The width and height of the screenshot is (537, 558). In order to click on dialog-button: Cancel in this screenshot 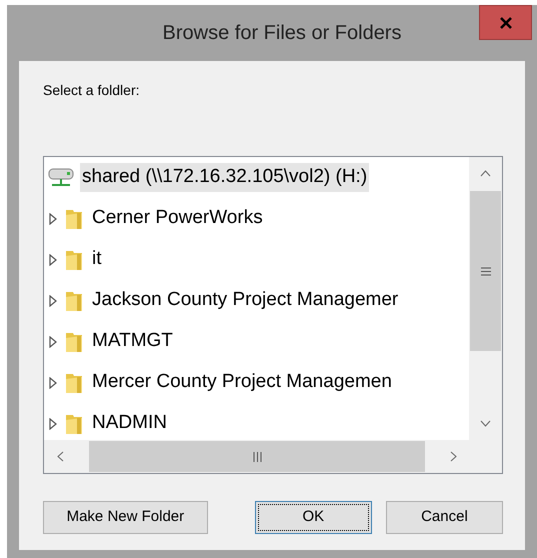, I will do `click(444, 517)`.